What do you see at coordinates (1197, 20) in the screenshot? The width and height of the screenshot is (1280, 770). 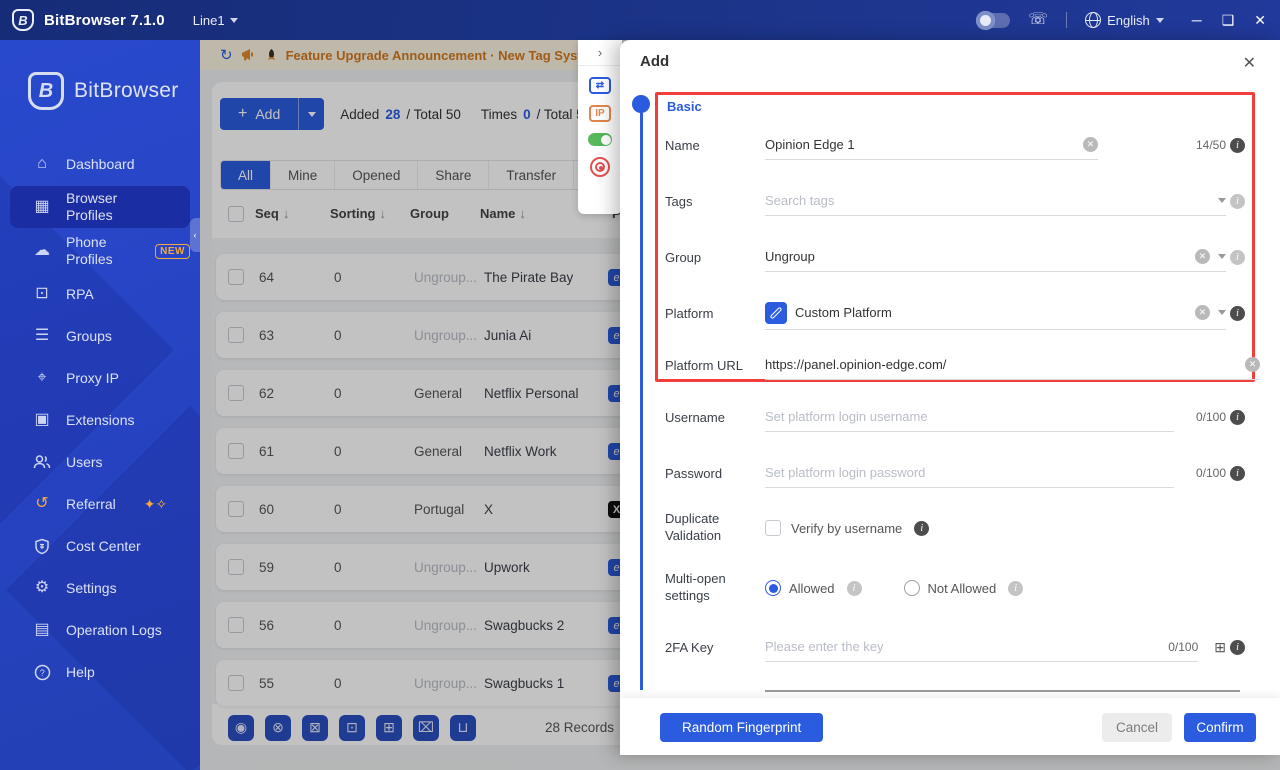 I see `minimize-button: ─` at bounding box center [1197, 20].